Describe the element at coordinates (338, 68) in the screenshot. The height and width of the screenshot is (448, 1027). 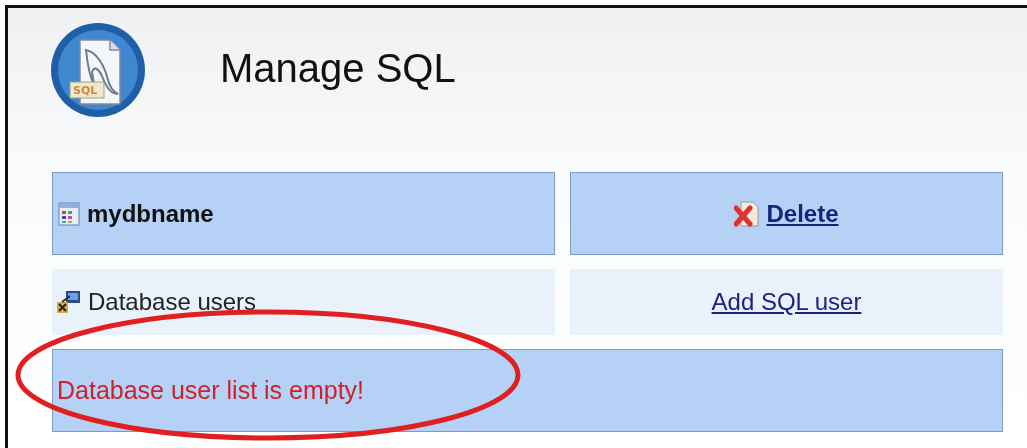
I see `page-title: Manage SQL` at that location.